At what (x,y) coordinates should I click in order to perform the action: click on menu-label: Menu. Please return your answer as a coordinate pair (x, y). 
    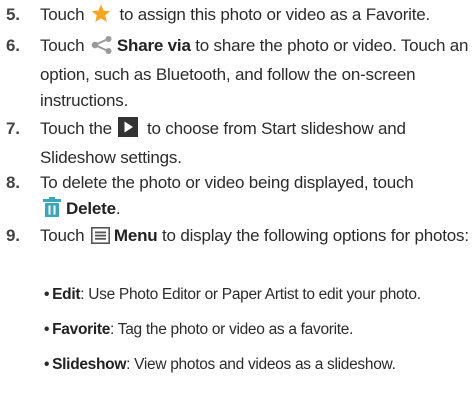
    Looking at the image, I should click on (135, 235).